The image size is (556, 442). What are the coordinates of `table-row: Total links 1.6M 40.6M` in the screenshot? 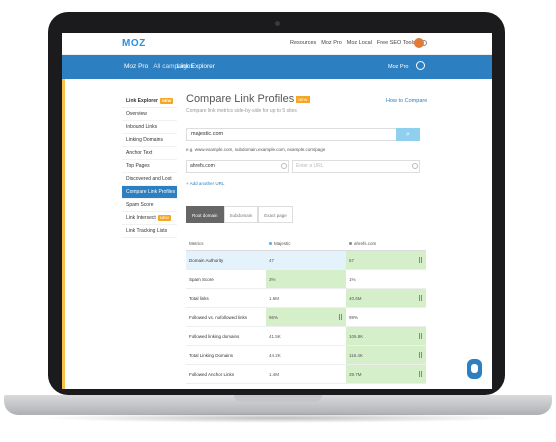 It's located at (306, 298).